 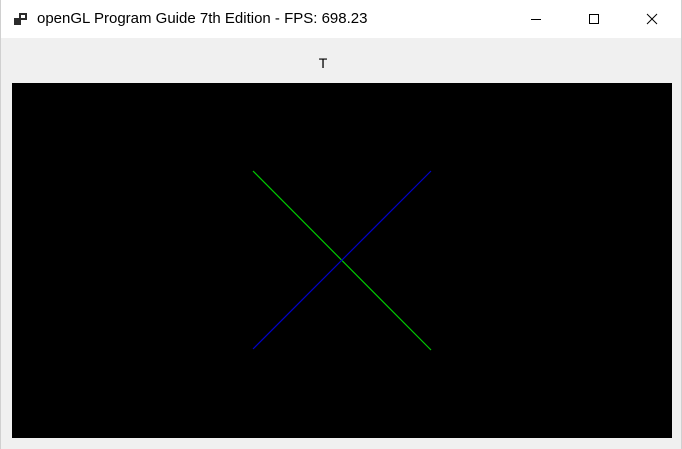 I want to click on menu-item-t: T, so click(x=323, y=63).